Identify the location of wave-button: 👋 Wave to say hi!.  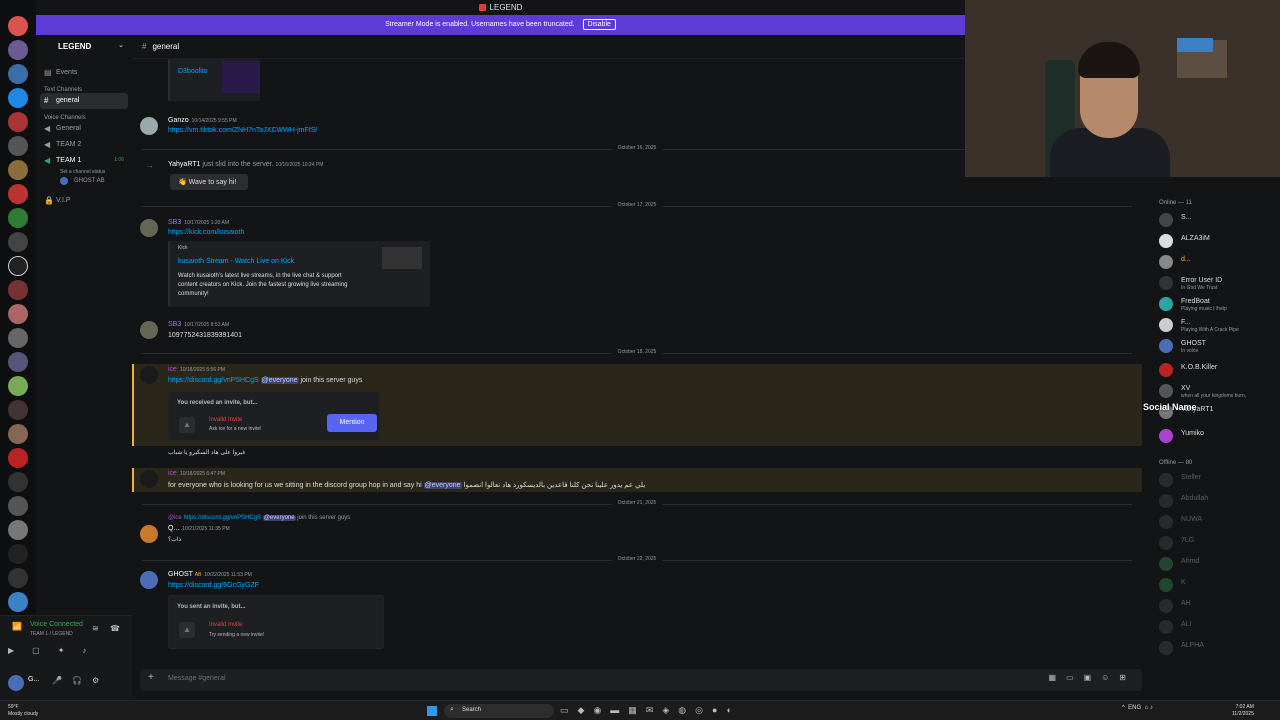
(209, 182).